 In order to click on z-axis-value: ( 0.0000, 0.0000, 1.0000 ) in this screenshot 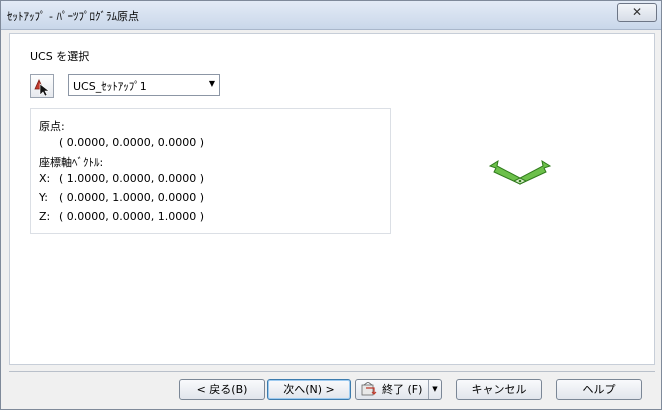, I will do `click(132, 216)`.